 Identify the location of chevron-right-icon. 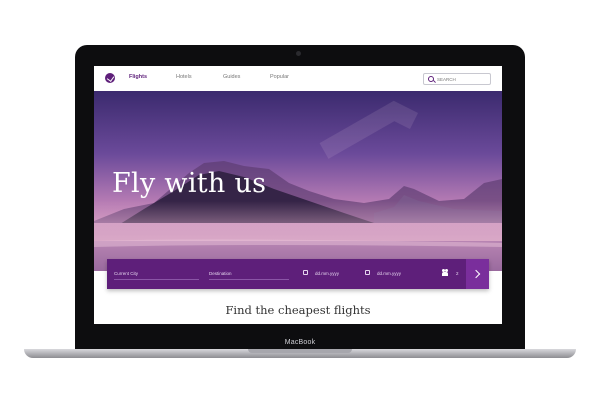
(476, 274).